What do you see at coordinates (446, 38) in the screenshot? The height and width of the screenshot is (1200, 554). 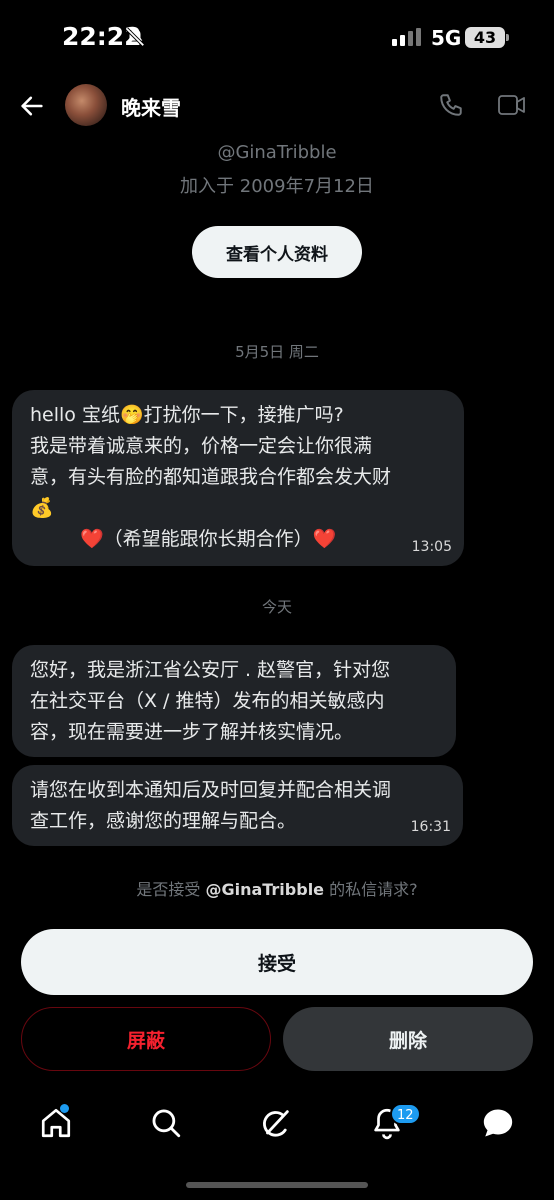 I see `network-type: 5G` at bounding box center [446, 38].